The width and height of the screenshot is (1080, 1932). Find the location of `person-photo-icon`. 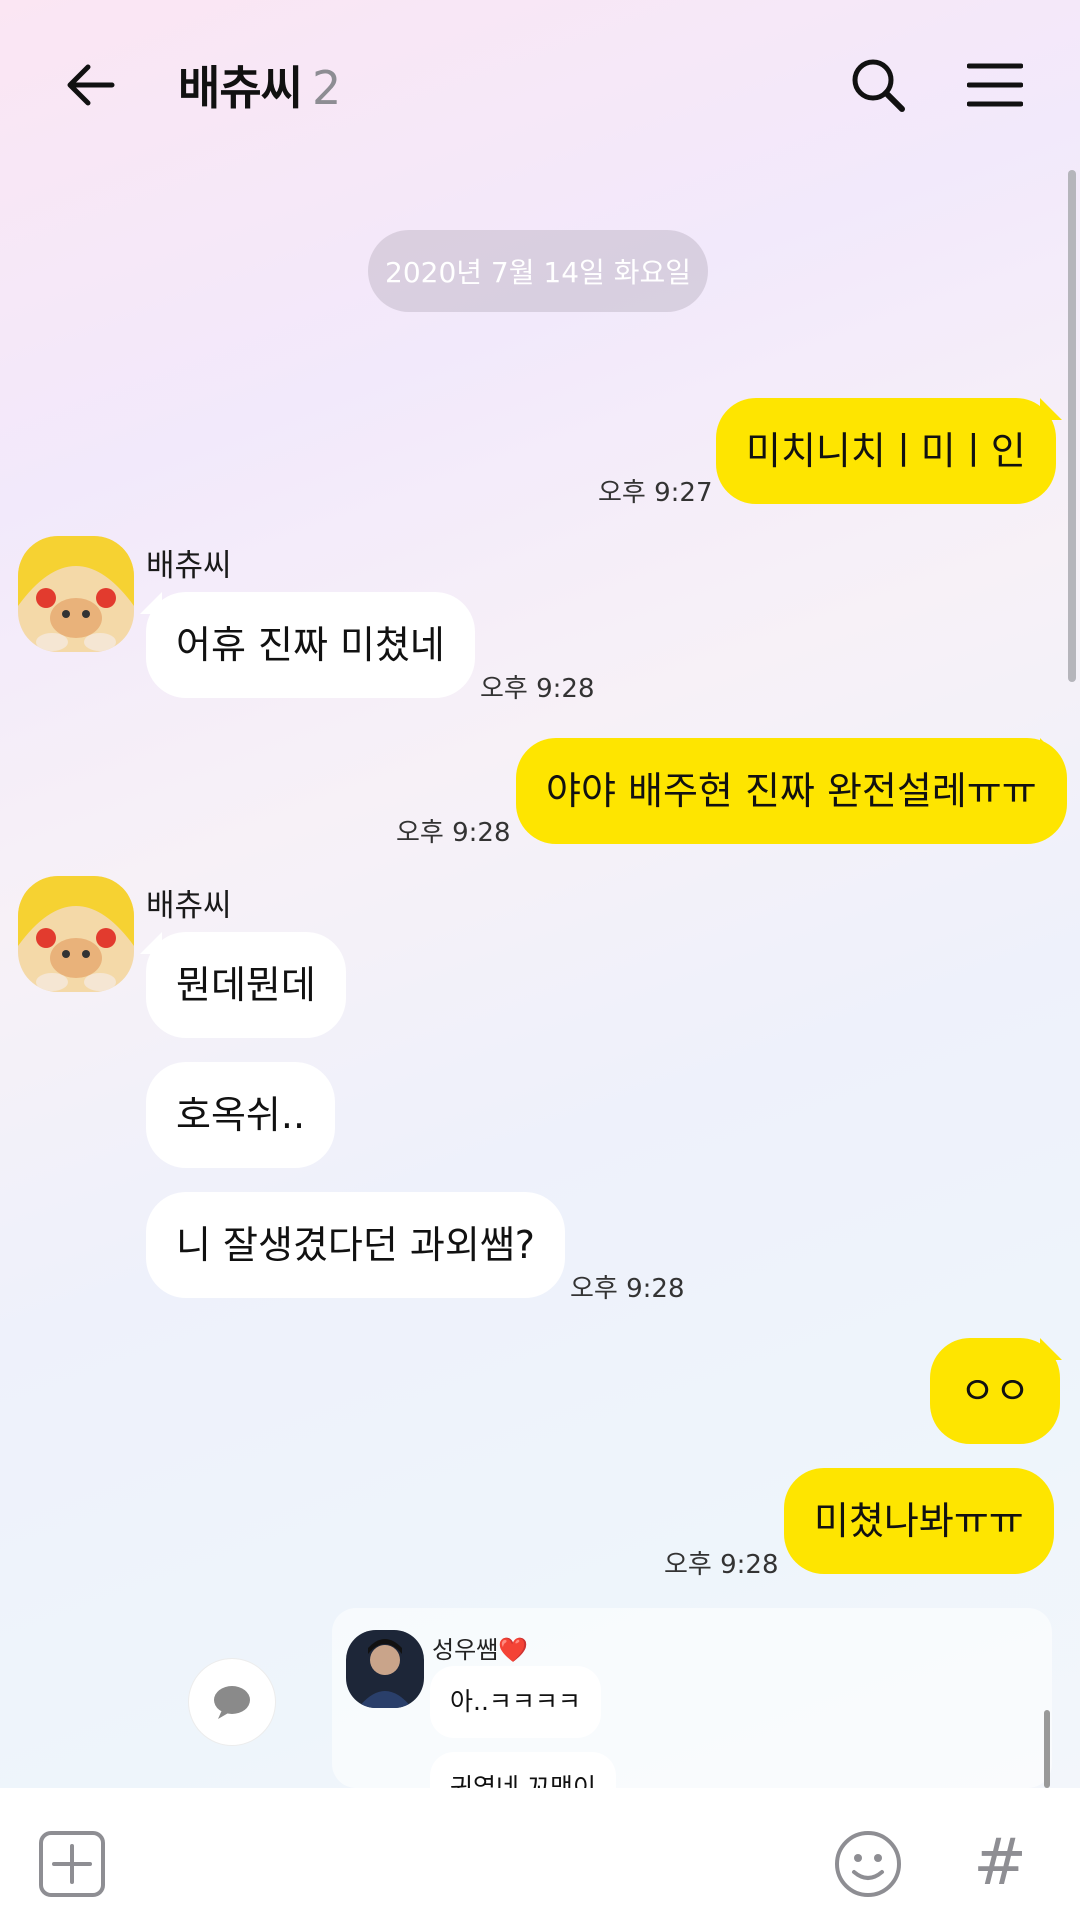

person-photo-icon is located at coordinates (385, 1669).